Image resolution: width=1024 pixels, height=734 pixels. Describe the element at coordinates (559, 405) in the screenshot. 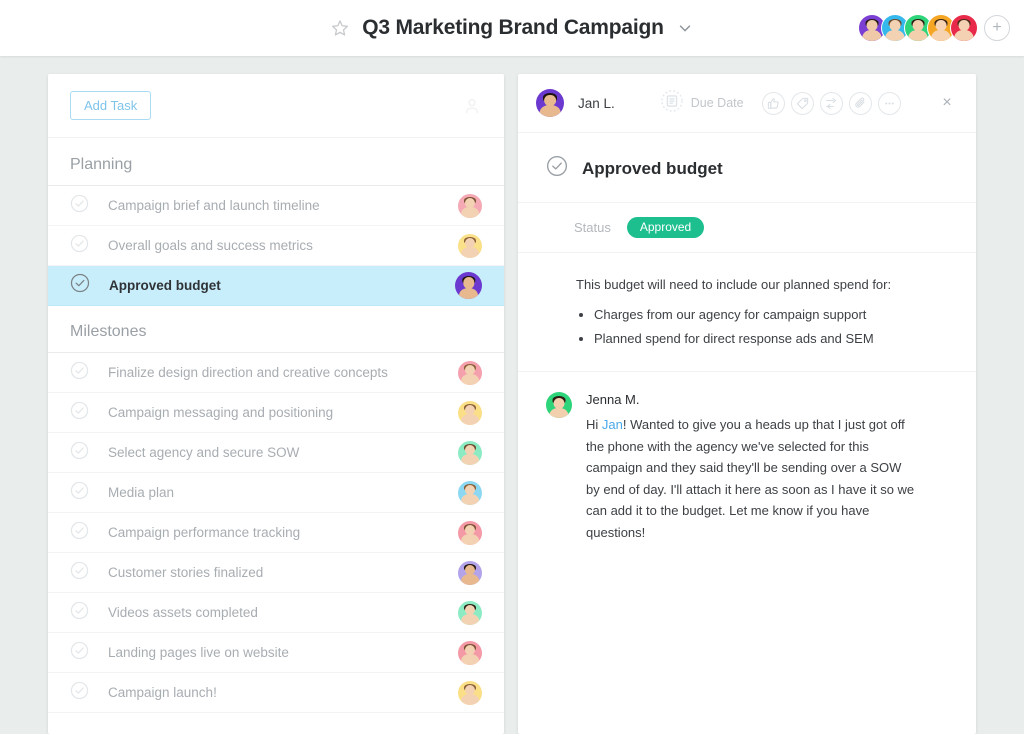

I see `comment-author-avatar` at that location.